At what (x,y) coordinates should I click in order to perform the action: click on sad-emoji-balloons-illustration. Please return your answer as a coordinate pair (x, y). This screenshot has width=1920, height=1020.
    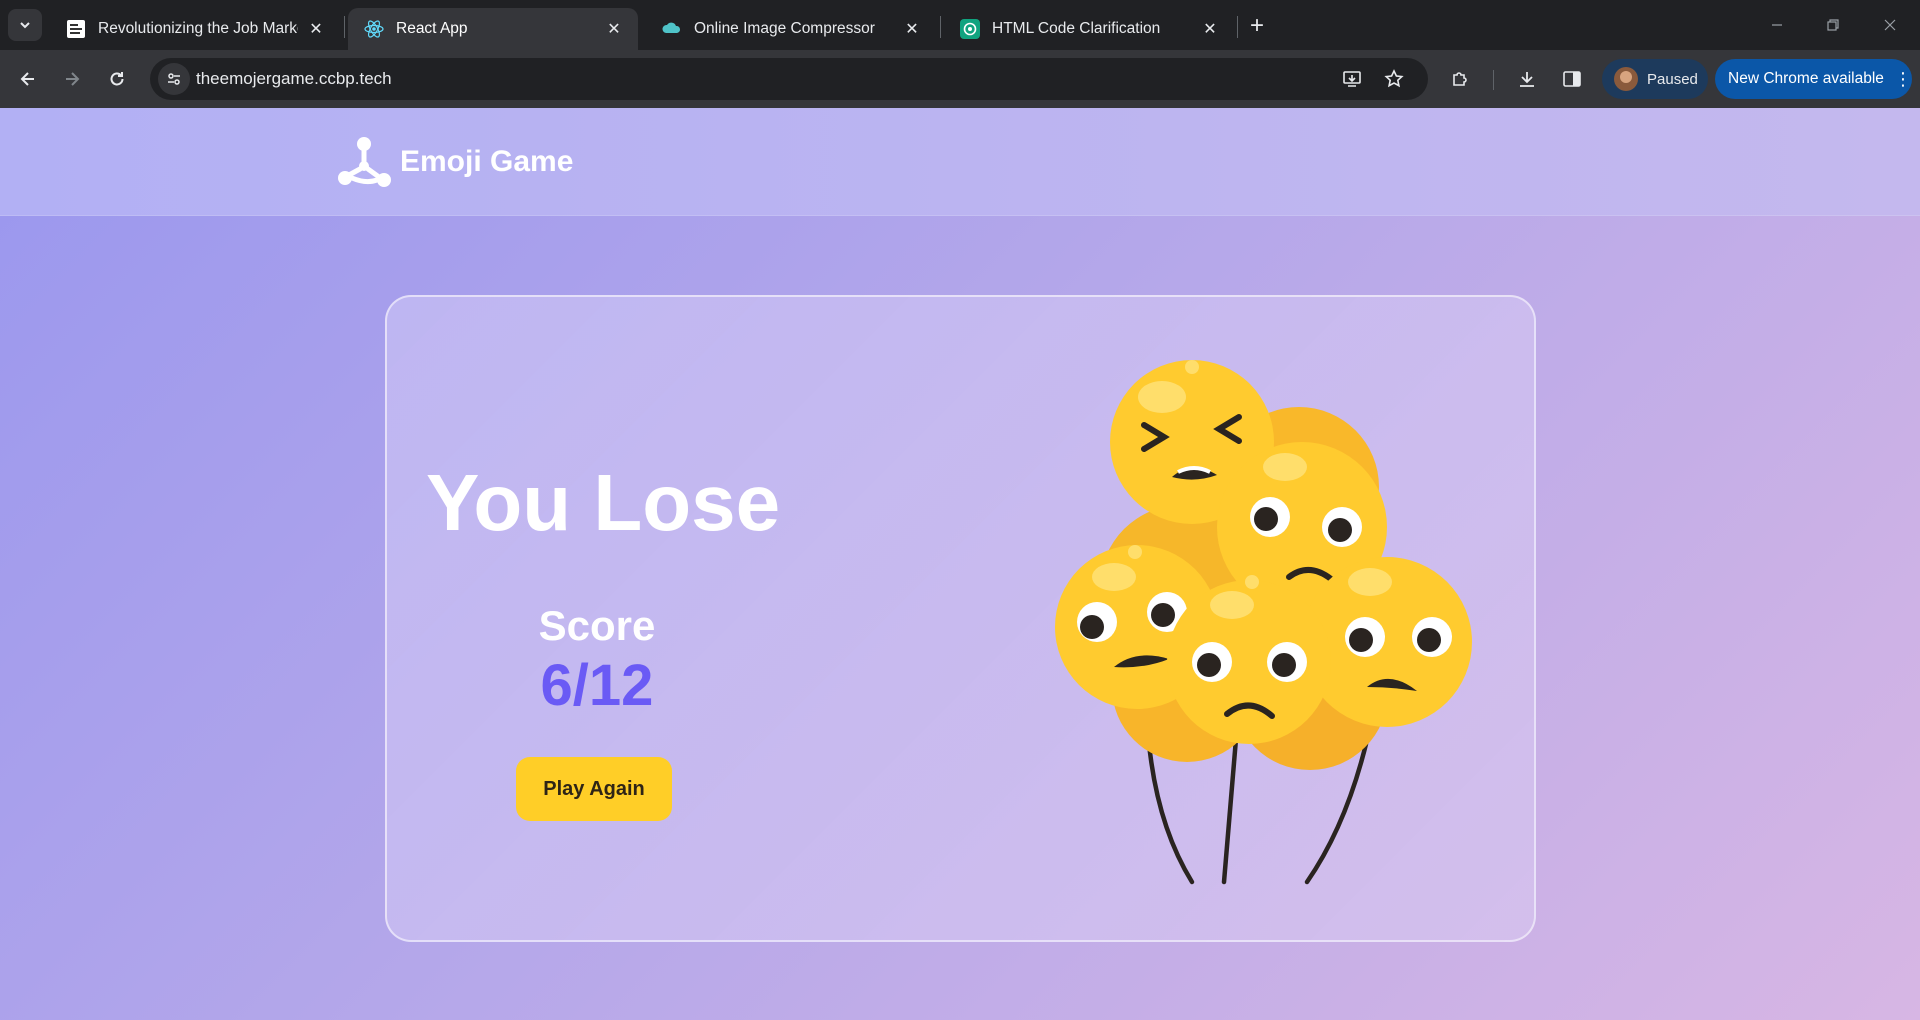
    Looking at the image, I should click on (1263, 622).